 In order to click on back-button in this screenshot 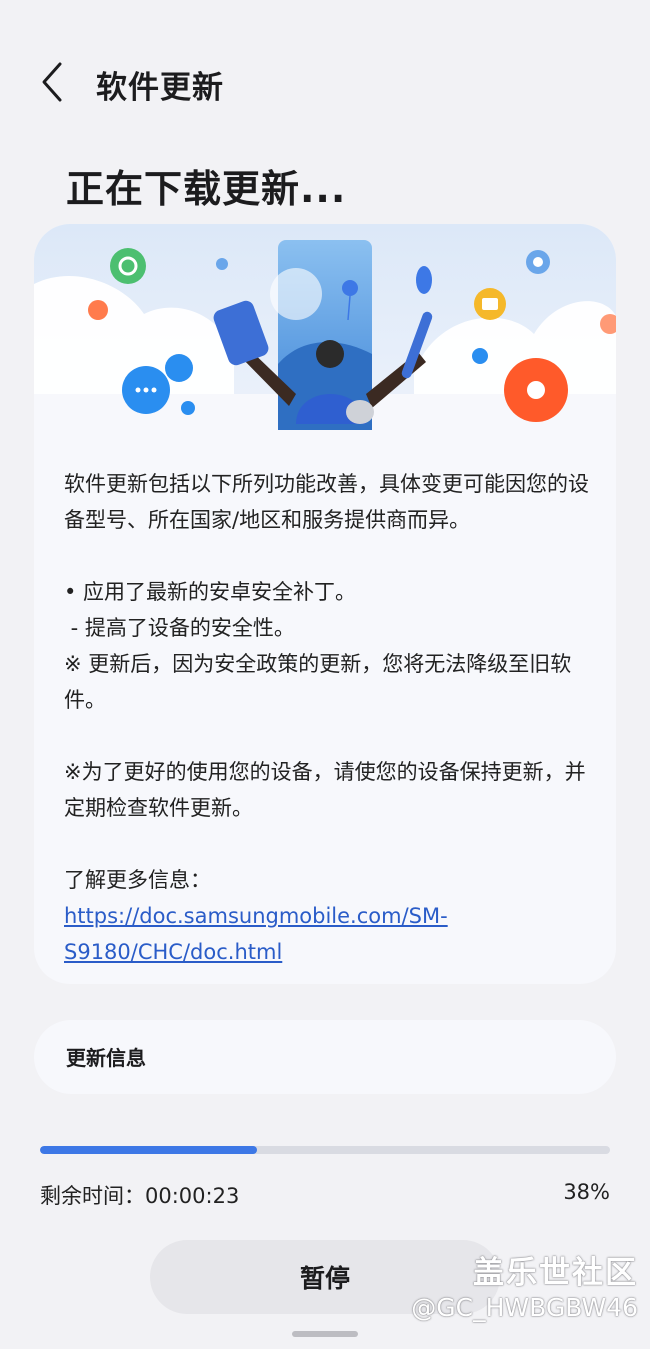, I will do `click(54, 82)`.